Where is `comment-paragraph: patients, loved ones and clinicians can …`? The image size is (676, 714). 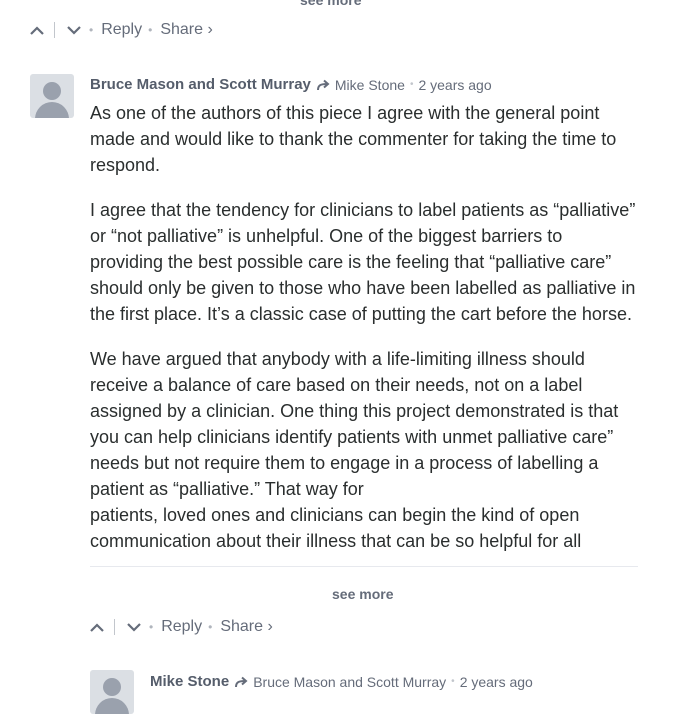
comment-paragraph: patients, loved ones and clinicians can … is located at coordinates (336, 528).